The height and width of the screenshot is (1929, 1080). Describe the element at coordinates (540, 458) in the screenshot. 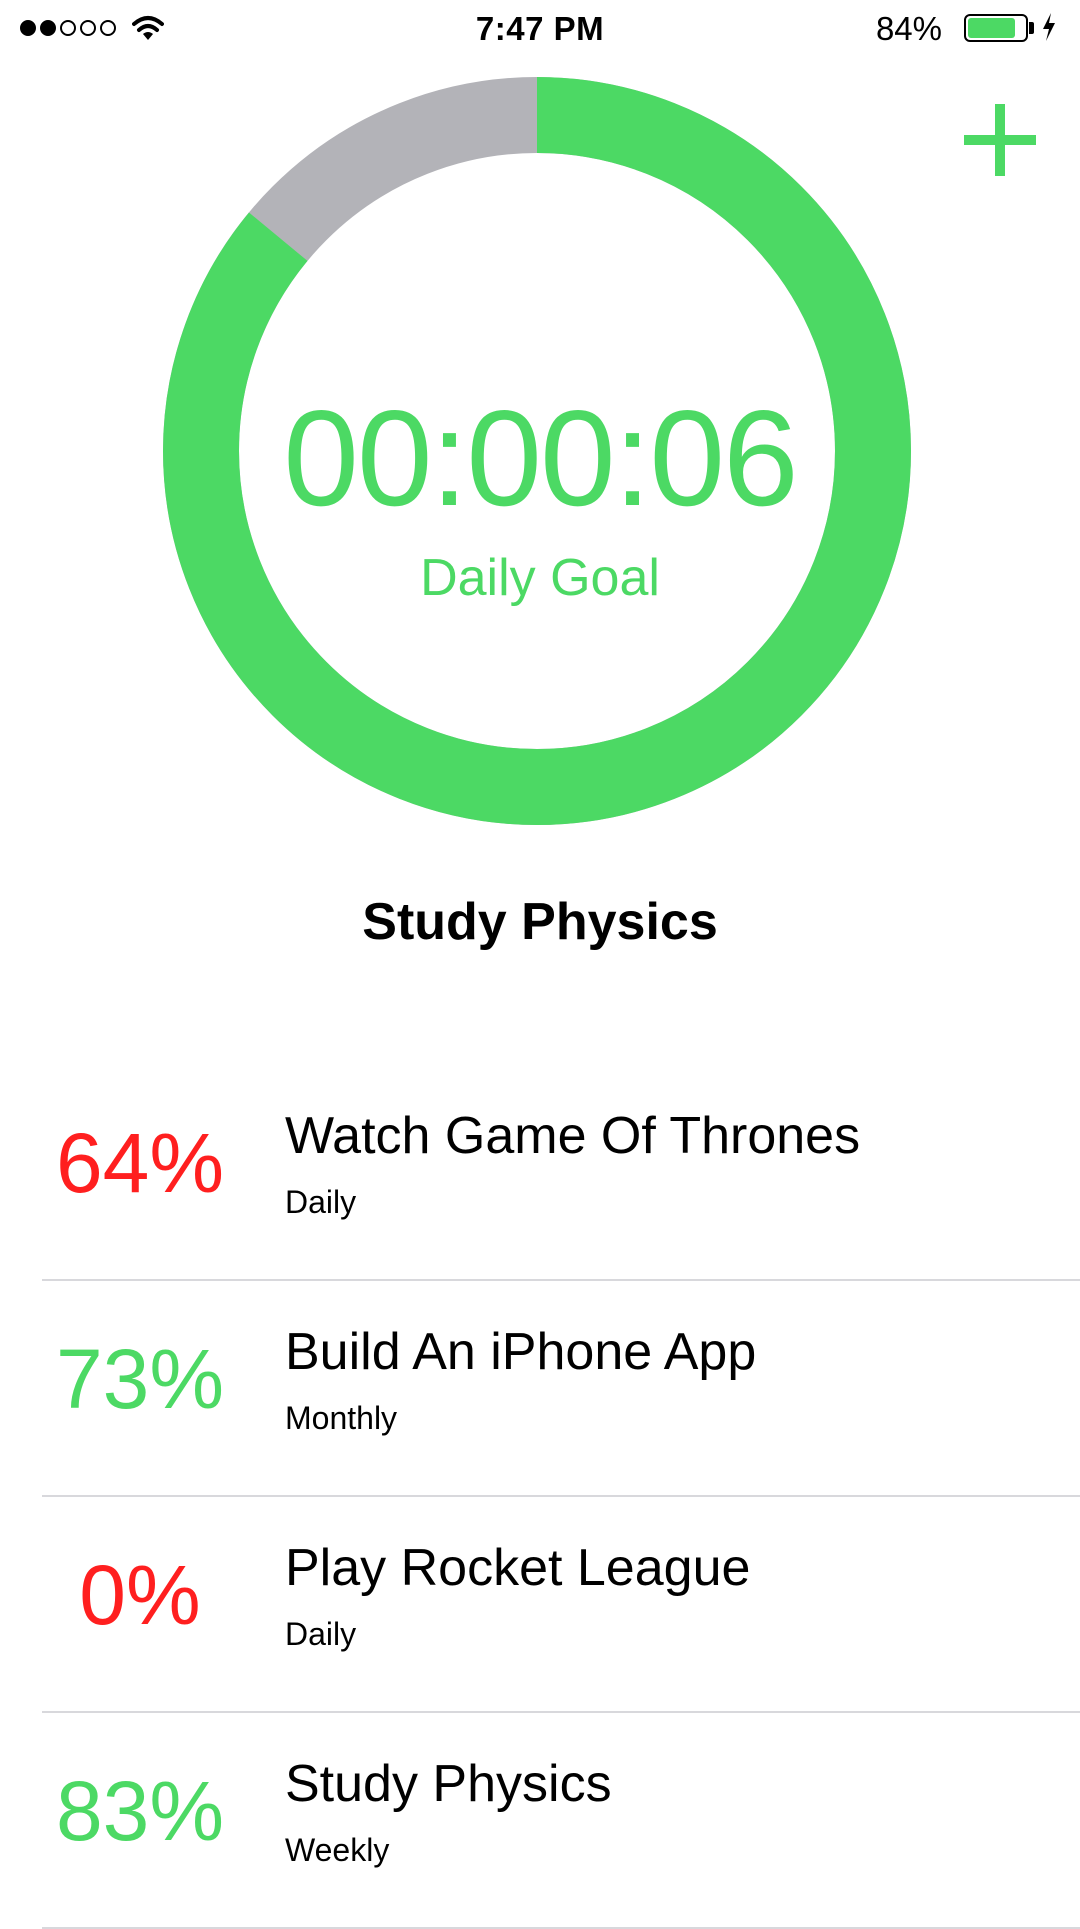

I see `timer-display: 00:00:06` at that location.